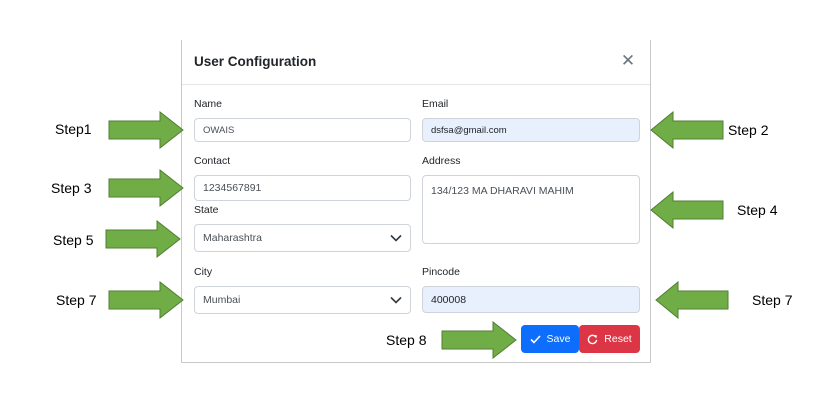 The image size is (826, 409). I want to click on step7-right-label: Step 7, so click(772, 300).